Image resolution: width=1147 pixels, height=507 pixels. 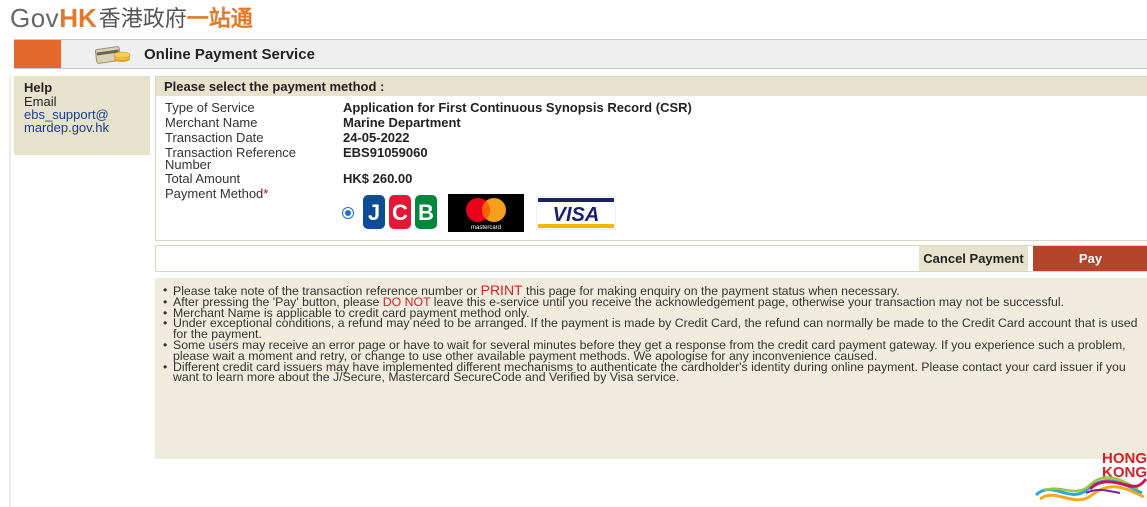 I want to click on govhk-logo: Gov HK 香港政府 一站通, so click(x=131, y=18).